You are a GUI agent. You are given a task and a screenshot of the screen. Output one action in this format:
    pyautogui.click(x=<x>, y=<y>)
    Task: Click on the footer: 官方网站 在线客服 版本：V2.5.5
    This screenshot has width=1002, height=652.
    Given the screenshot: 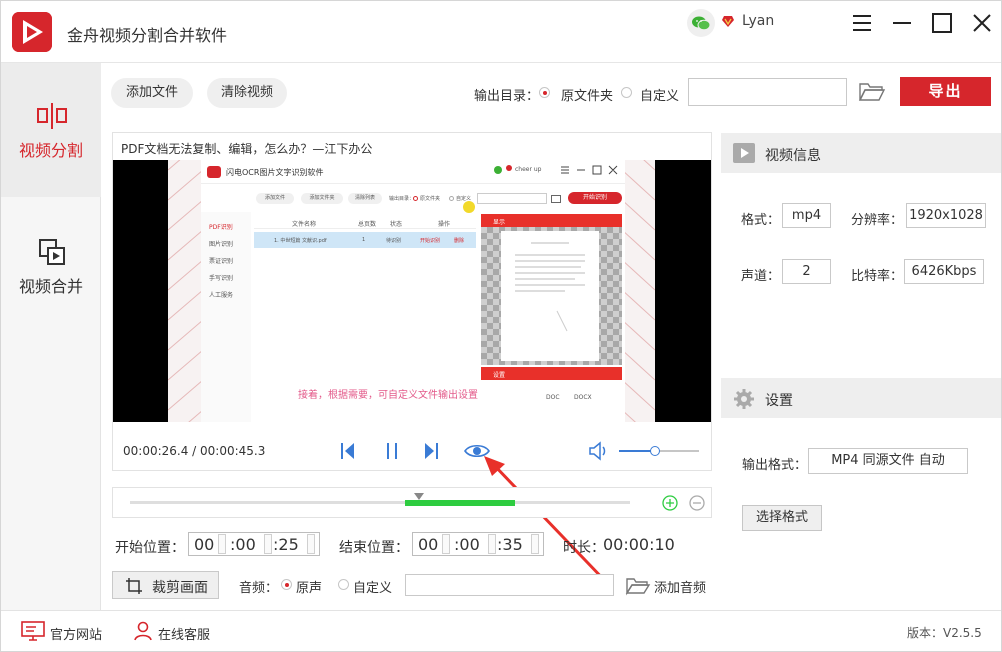 What is the action you would take?
    pyautogui.click(x=501, y=630)
    